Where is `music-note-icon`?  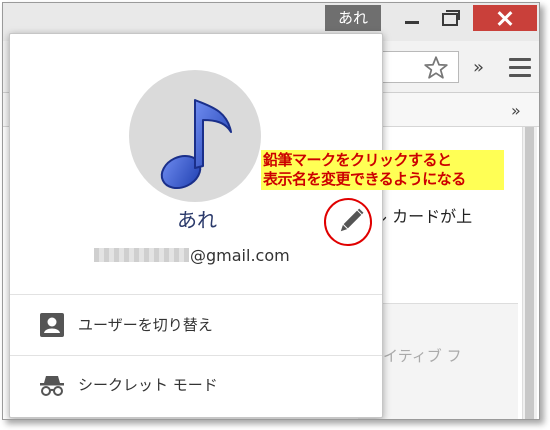 music-note-icon is located at coordinates (196, 144).